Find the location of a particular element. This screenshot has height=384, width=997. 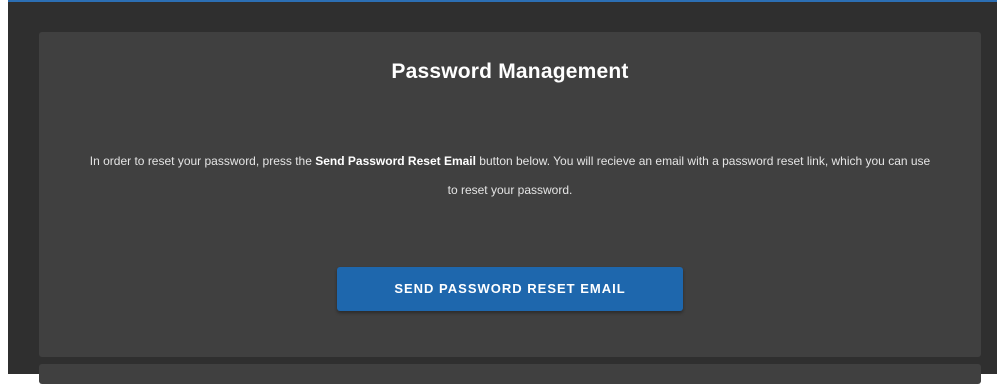

send-password-reset-email-button: SEND PASSWORD RESET EMAIL is located at coordinates (510, 289).